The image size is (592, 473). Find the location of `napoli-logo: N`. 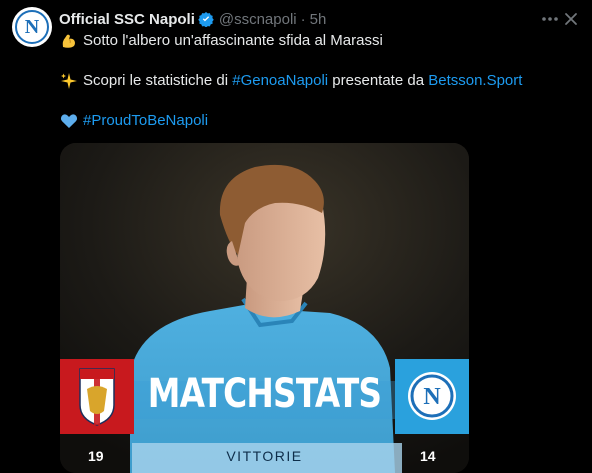

napoli-logo: N is located at coordinates (32, 27).